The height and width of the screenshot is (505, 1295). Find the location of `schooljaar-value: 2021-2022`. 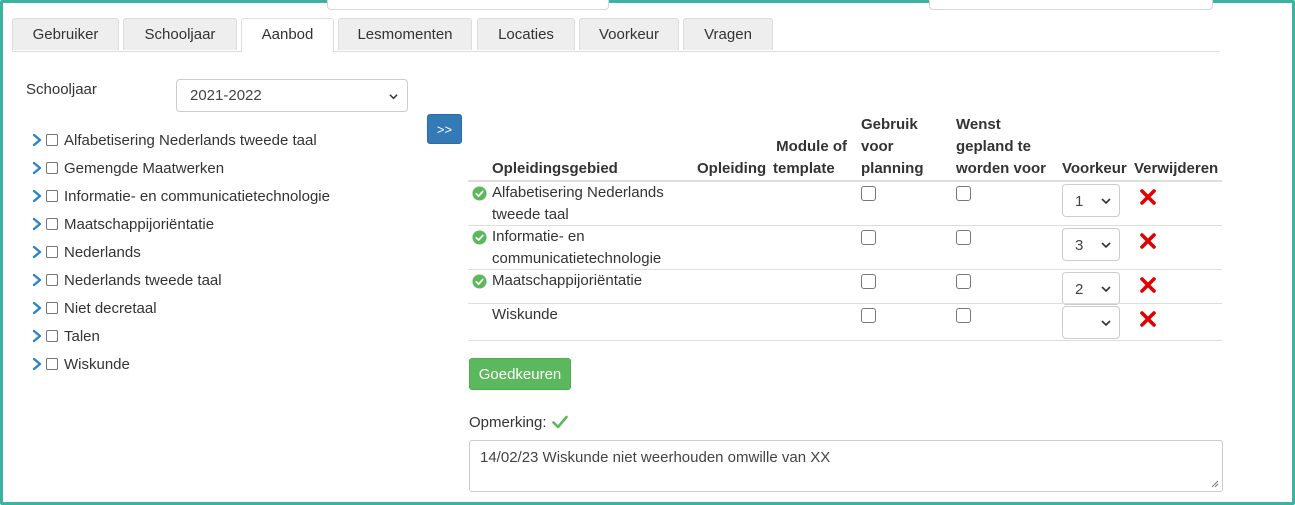

schooljaar-value: 2021-2022 is located at coordinates (226, 95).